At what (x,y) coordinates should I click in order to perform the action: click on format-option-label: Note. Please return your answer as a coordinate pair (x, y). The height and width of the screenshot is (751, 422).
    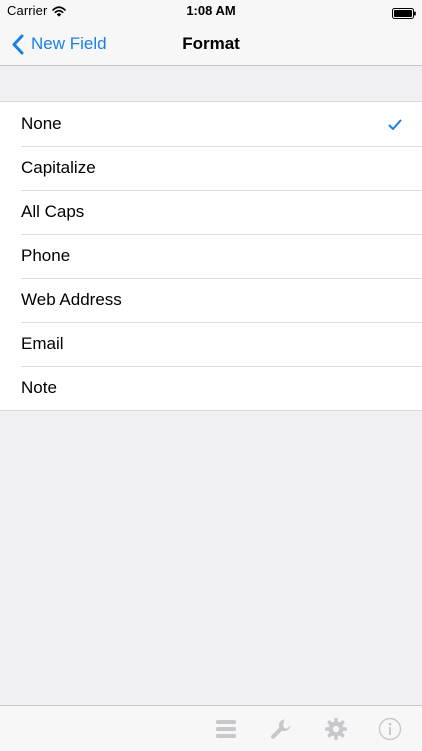
    Looking at the image, I should click on (39, 387).